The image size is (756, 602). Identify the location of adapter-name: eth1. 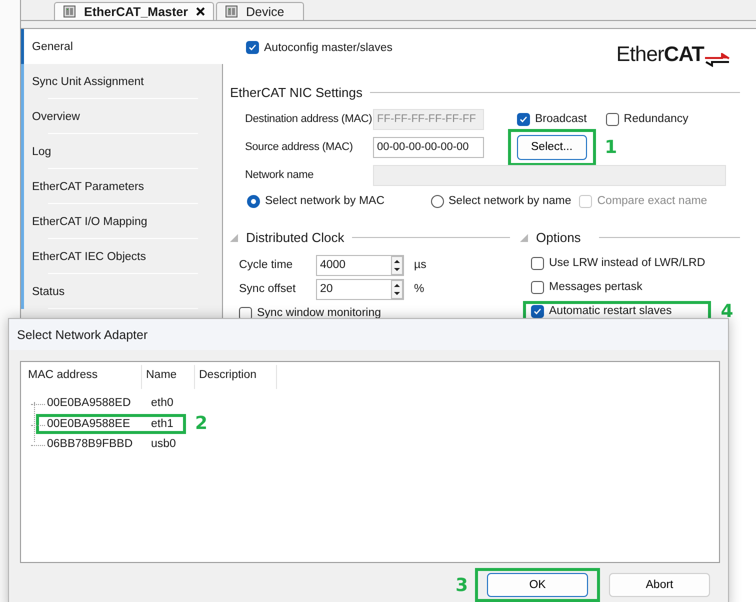
(162, 424).